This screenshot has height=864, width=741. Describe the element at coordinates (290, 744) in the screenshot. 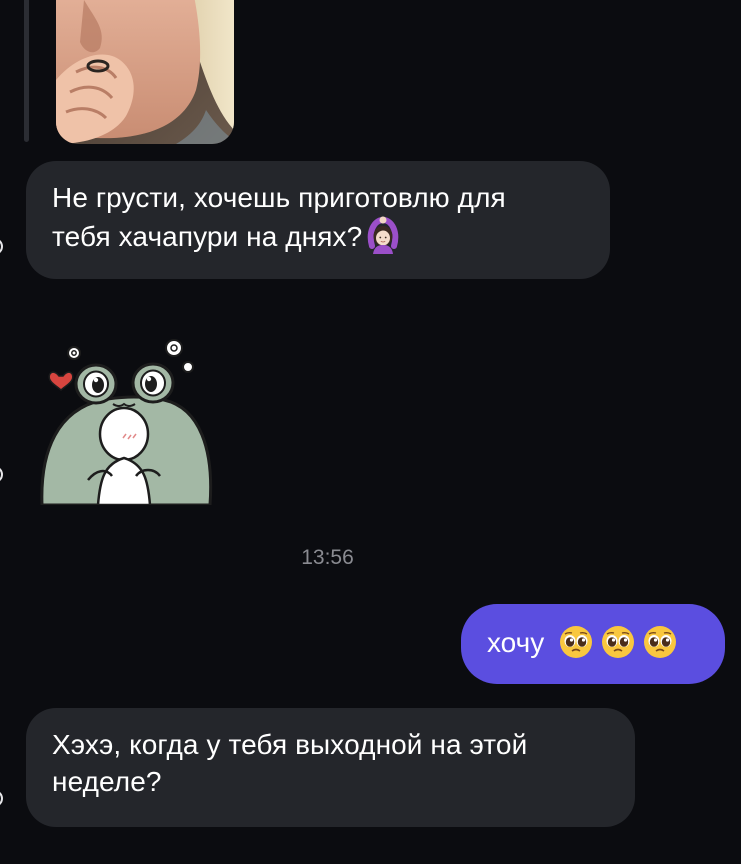

I see `message-text-line: Хэхэ, когда у тебя выходной на этой` at that location.